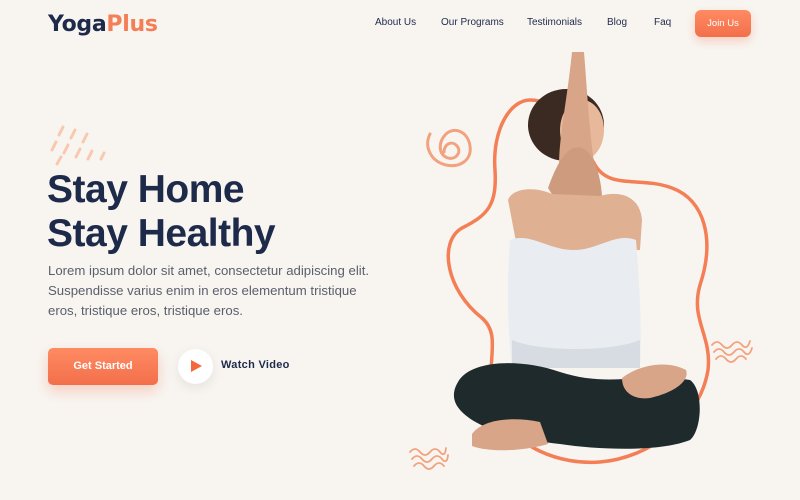 The image size is (800, 500). Describe the element at coordinates (78, 145) in the screenshot. I see `decorative-strokes-icon` at that location.